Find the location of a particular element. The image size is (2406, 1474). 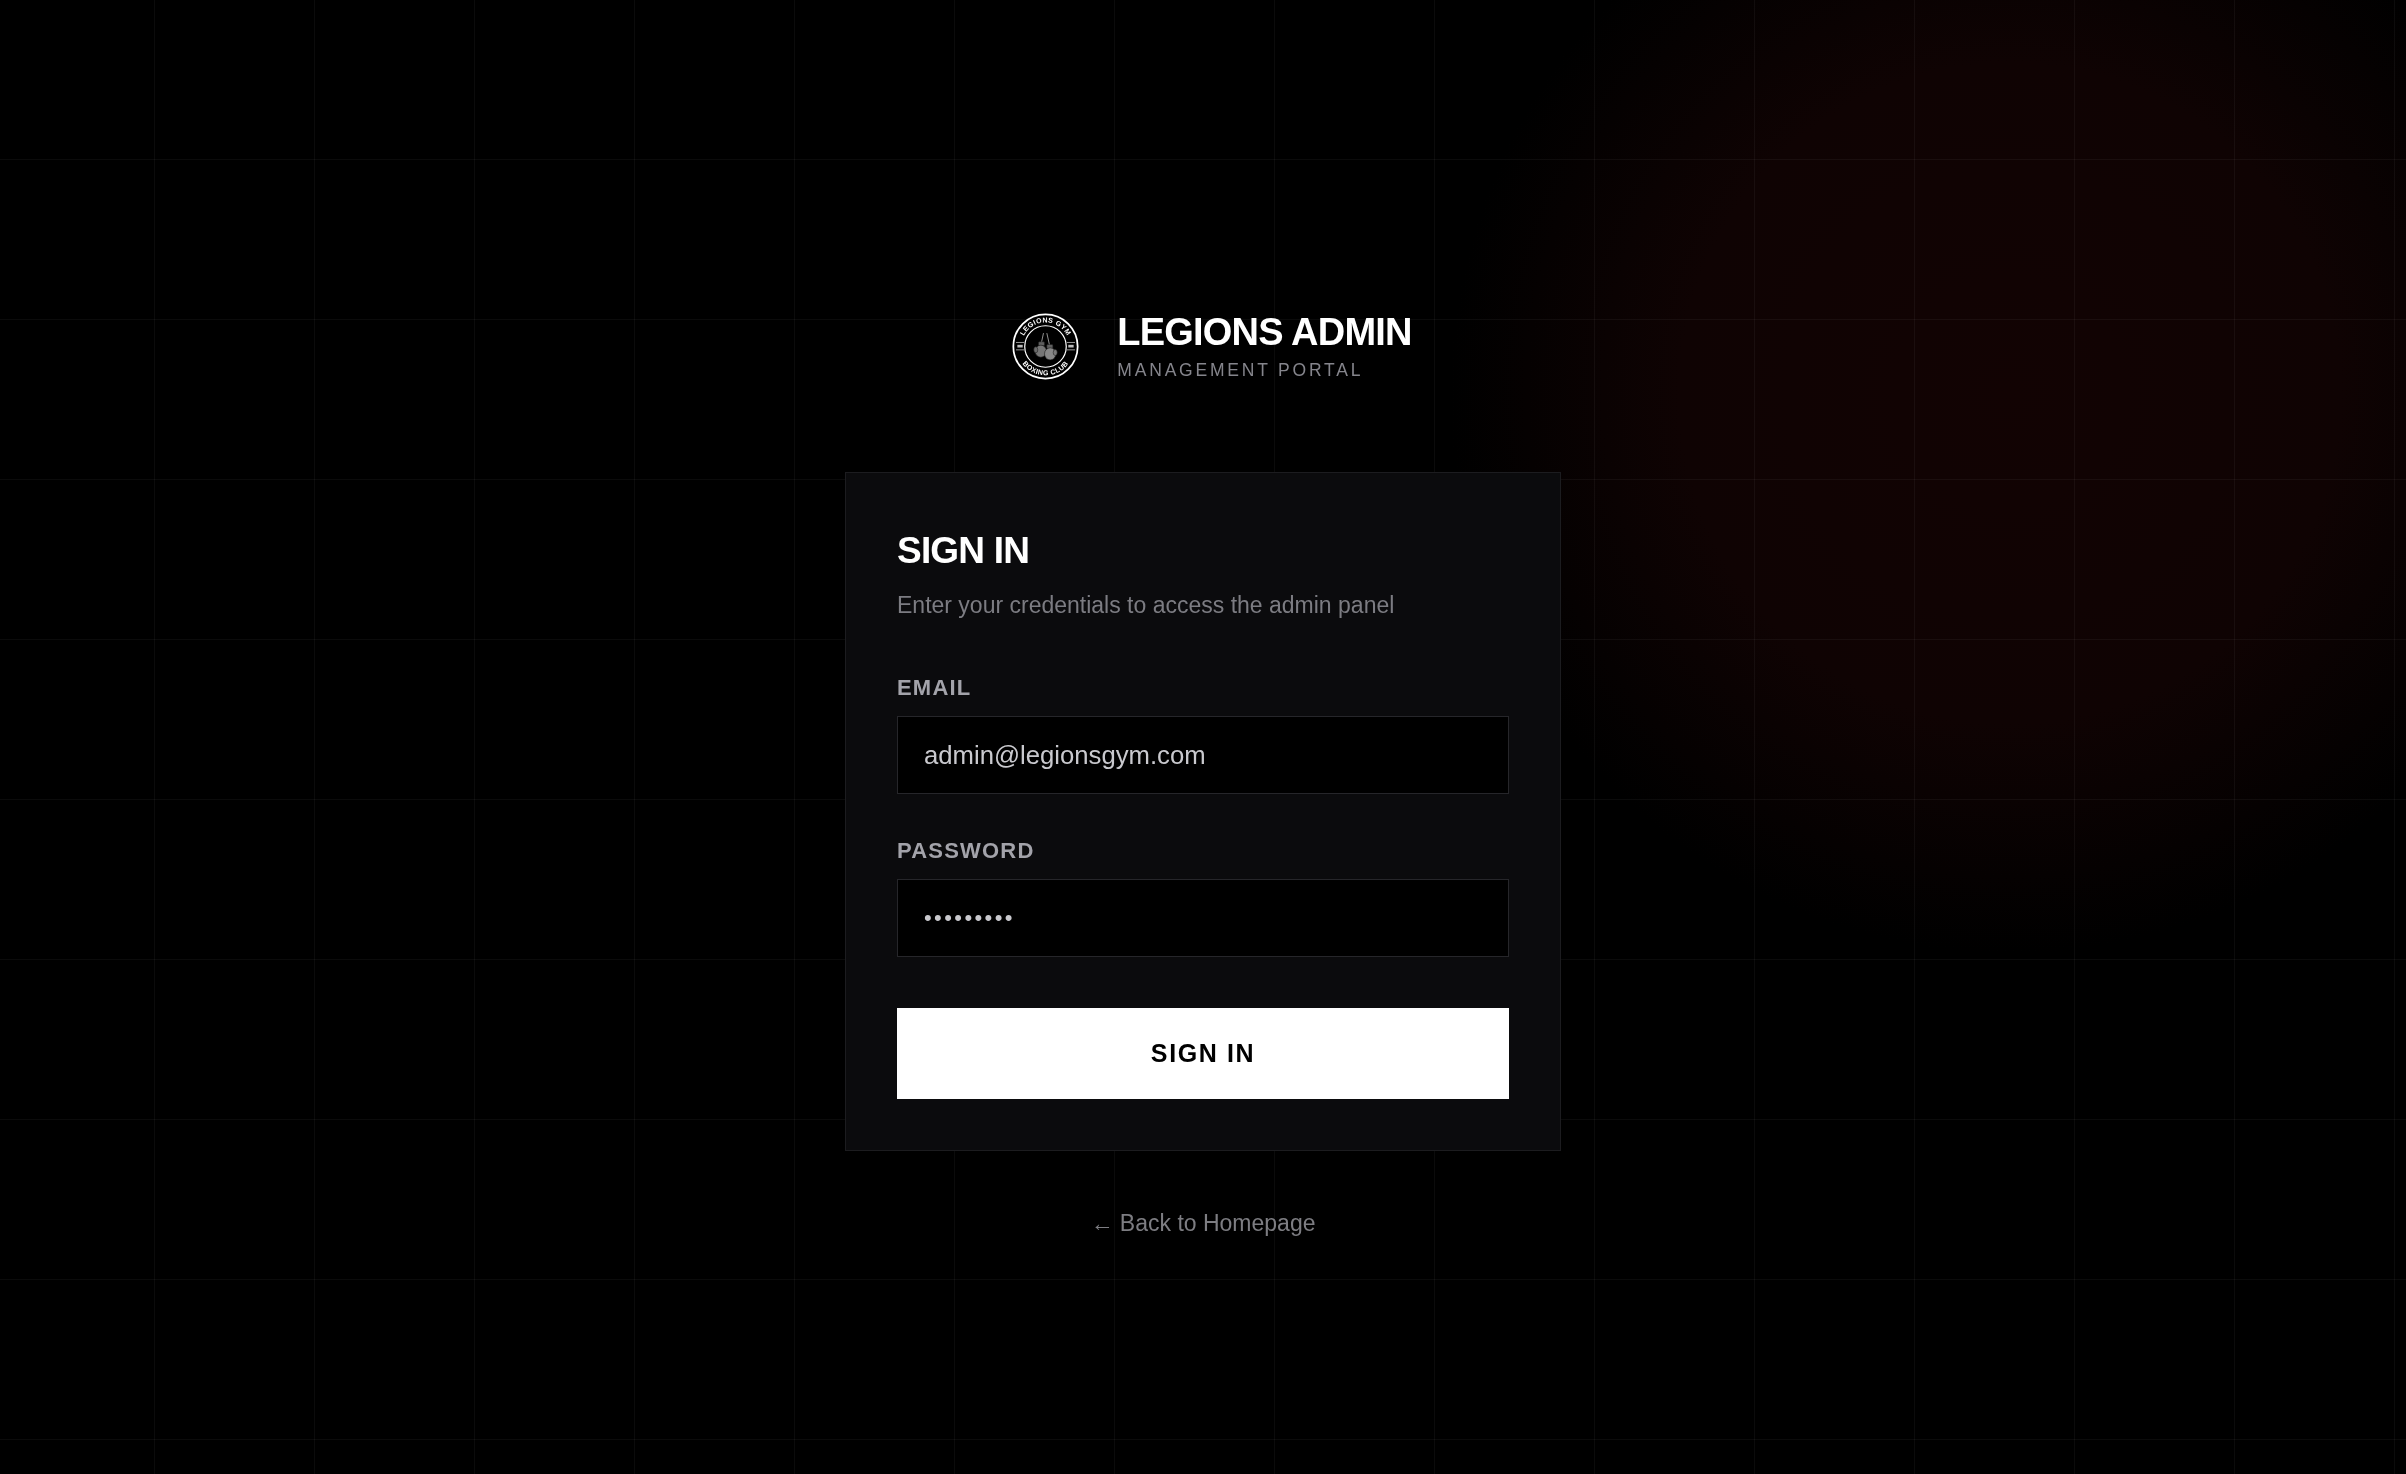

brand-subtitle: MANAGEMENT PORTAL is located at coordinates (1241, 371).